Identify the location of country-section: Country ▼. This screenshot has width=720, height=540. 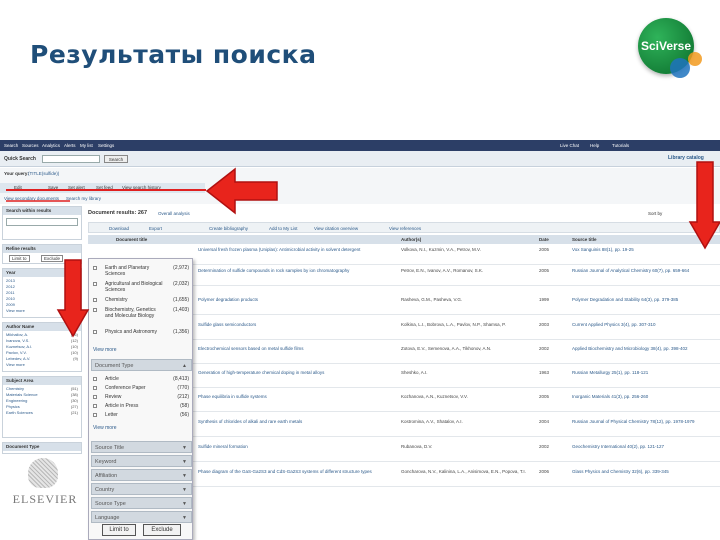
(141, 489).